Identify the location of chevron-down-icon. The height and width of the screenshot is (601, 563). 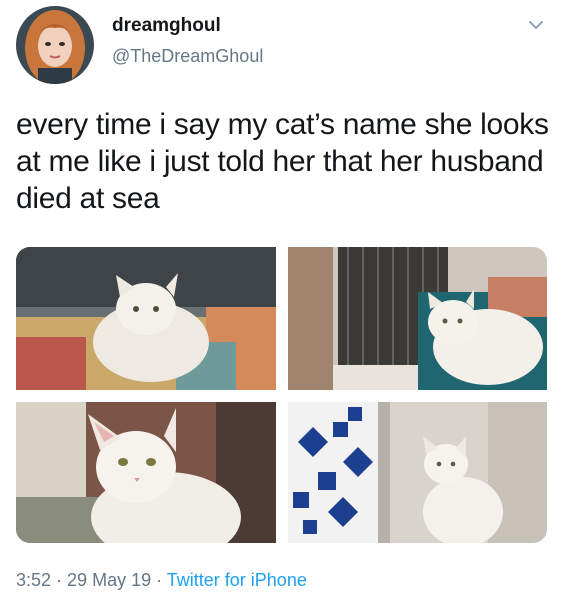
(536, 25).